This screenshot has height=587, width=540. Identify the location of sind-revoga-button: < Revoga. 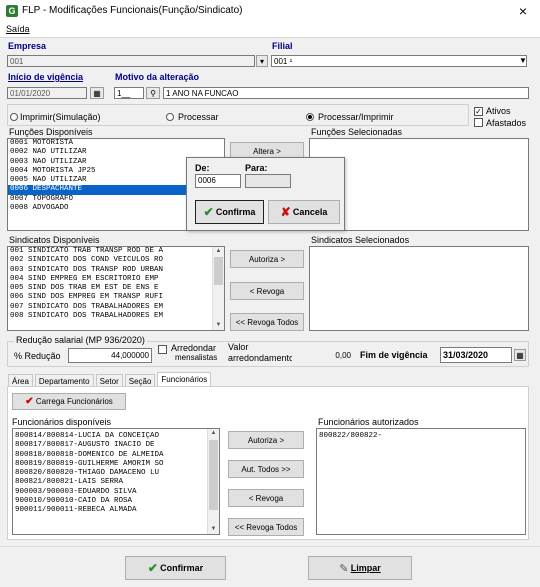
(267, 291).